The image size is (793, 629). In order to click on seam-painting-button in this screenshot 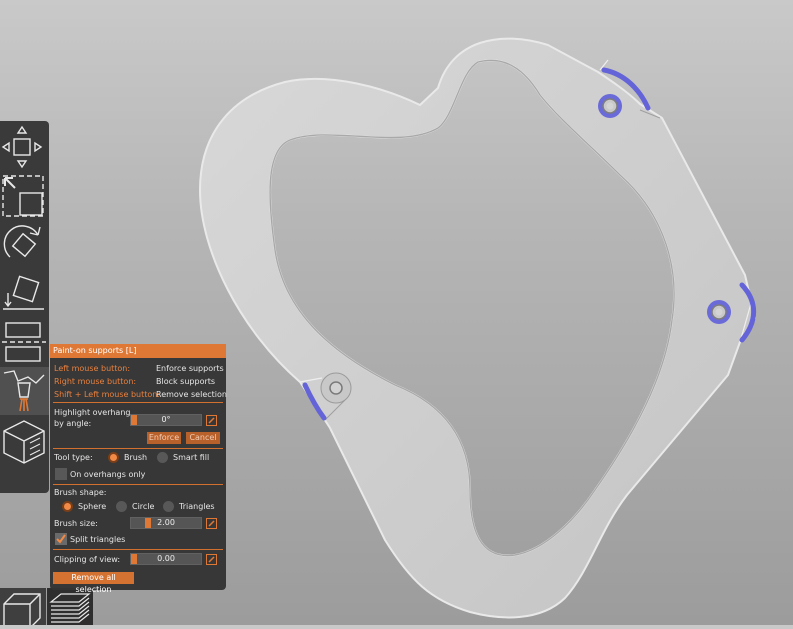, I will do `click(24, 441)`.